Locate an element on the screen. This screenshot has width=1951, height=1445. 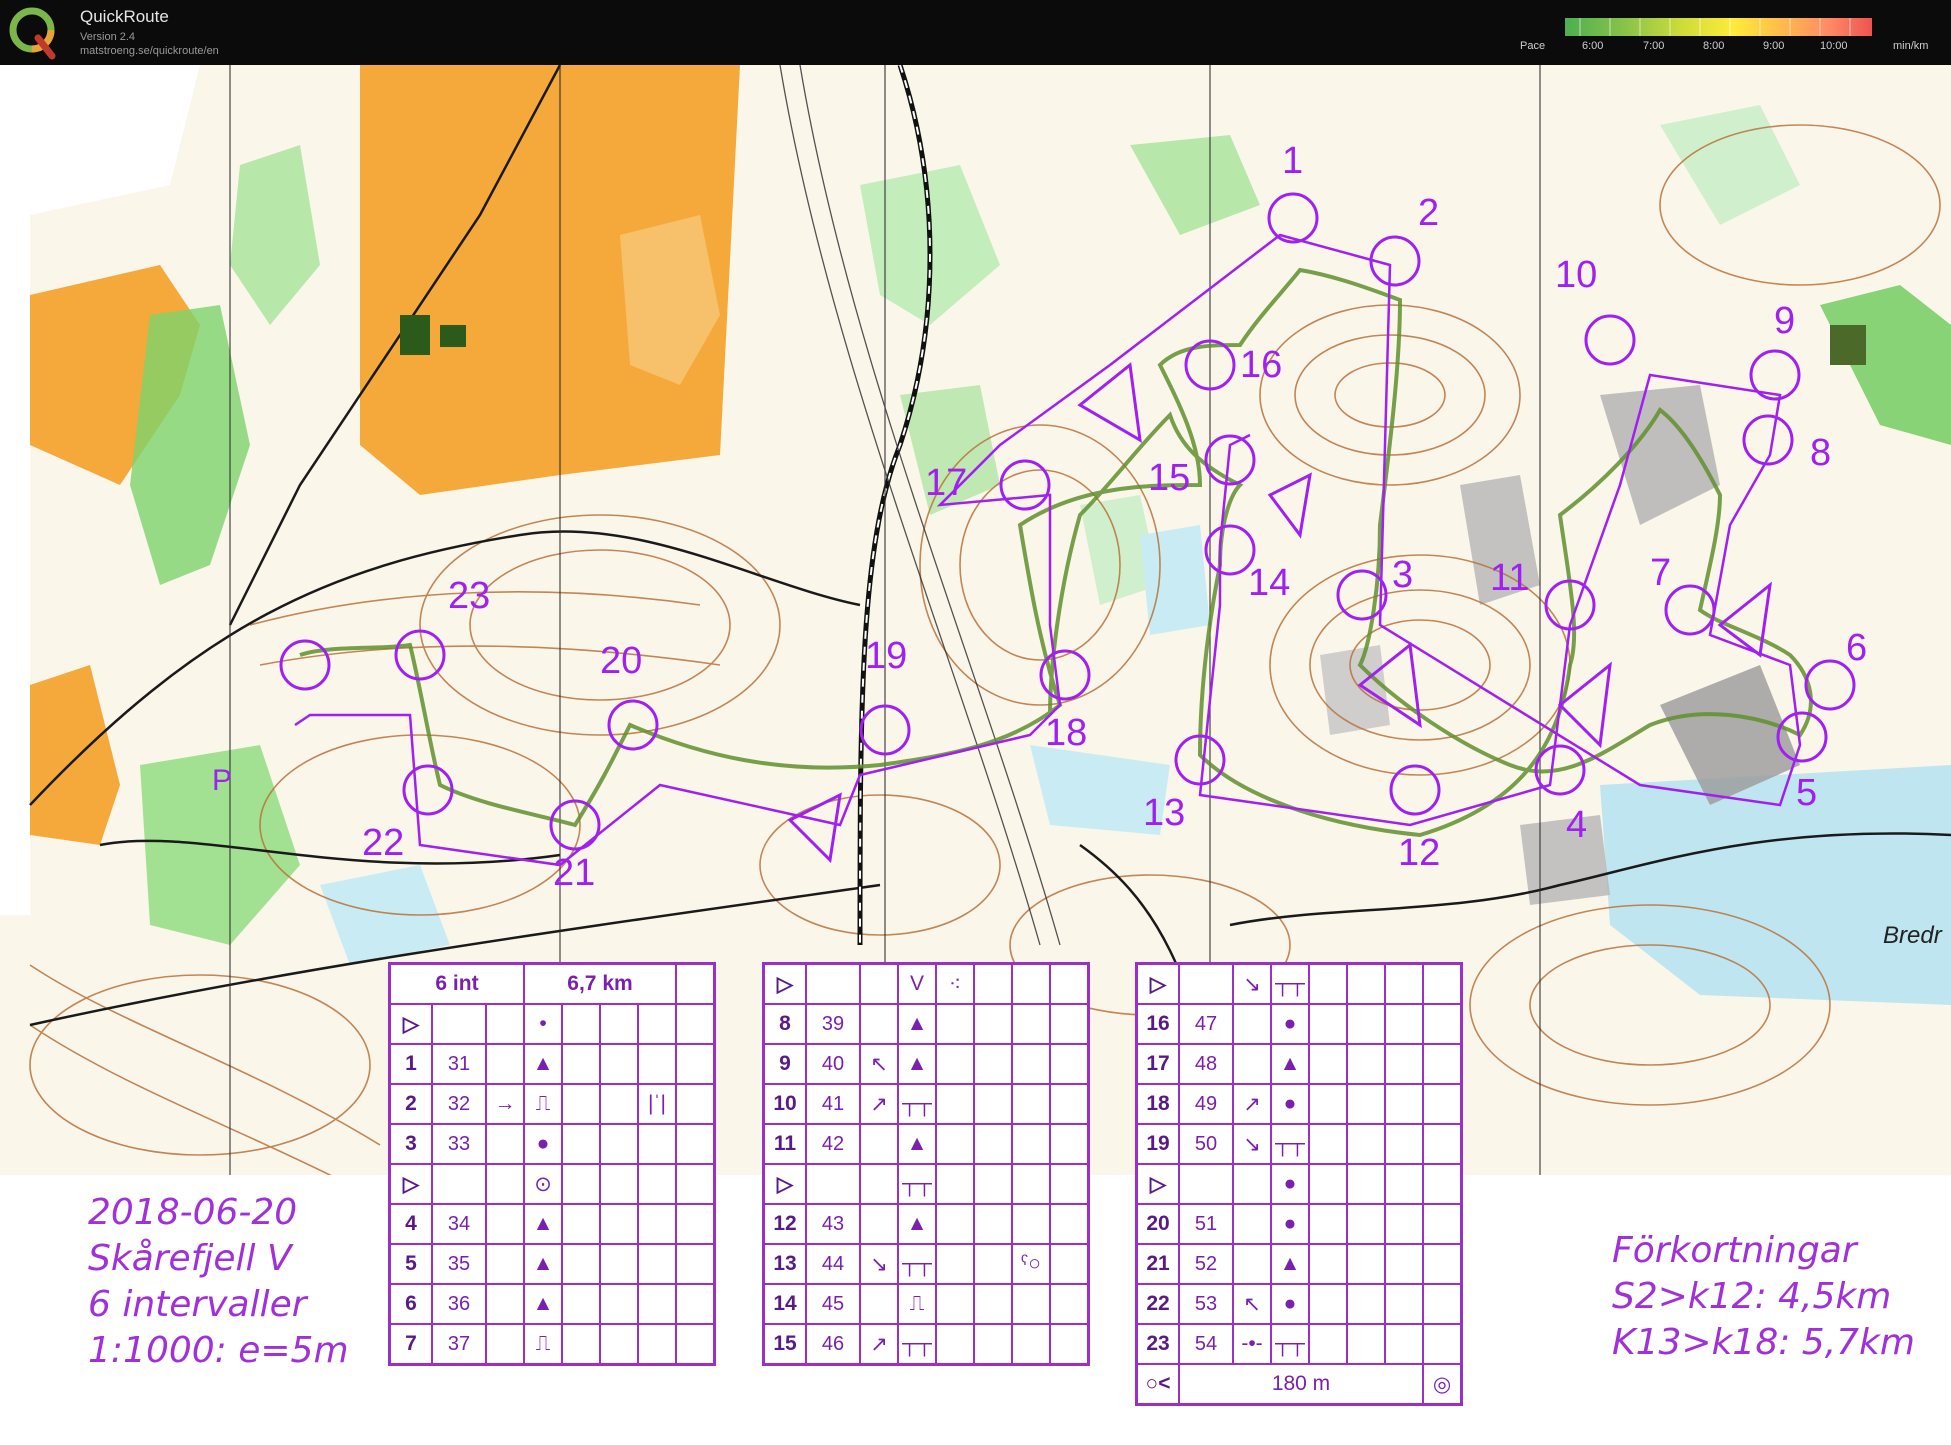
control-label: 19 is located at coordinates (886, 656).